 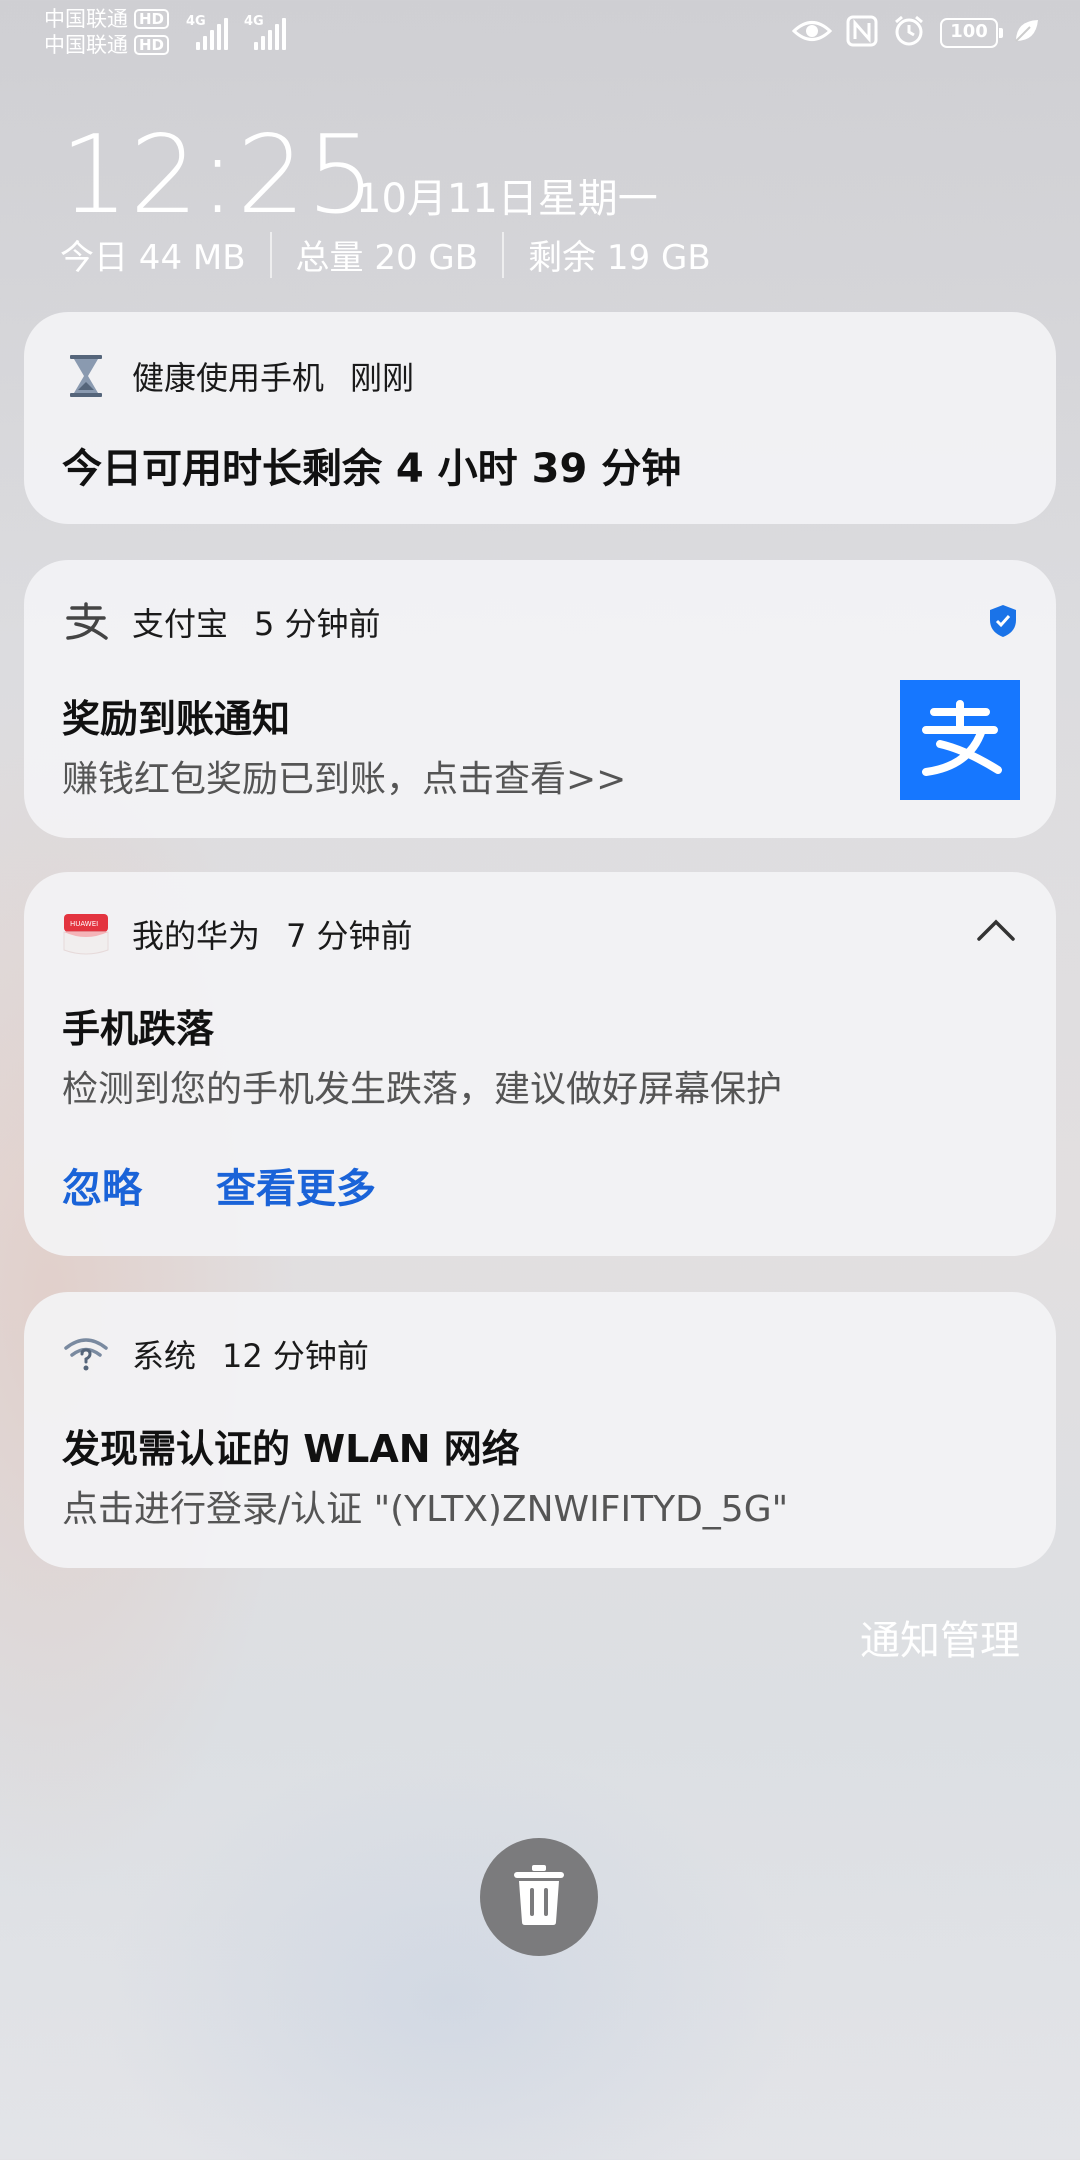 What do you see at coordinates (86, 934) in the screenshot?
I see `huawei-icon: HUAWEI` at bounding box center [86, 934].